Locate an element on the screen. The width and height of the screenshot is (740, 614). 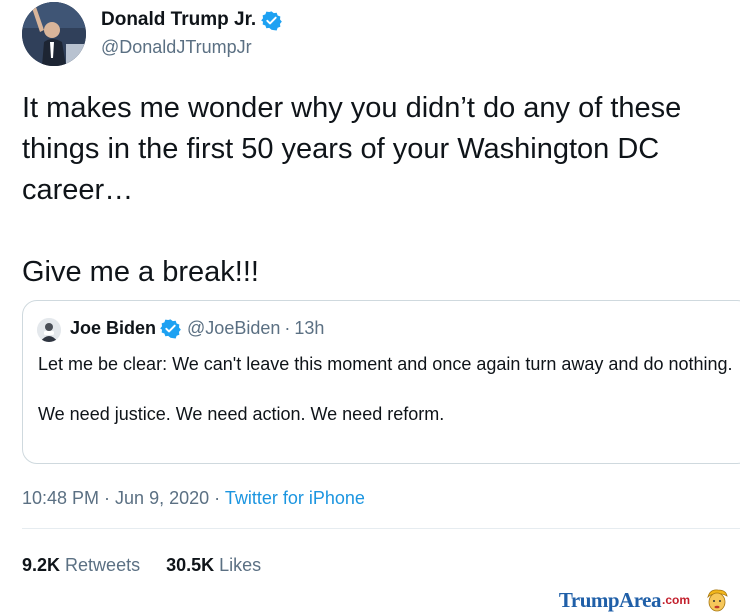
likes-stat: 30.5K Likes is located at coordinates (213, 565).